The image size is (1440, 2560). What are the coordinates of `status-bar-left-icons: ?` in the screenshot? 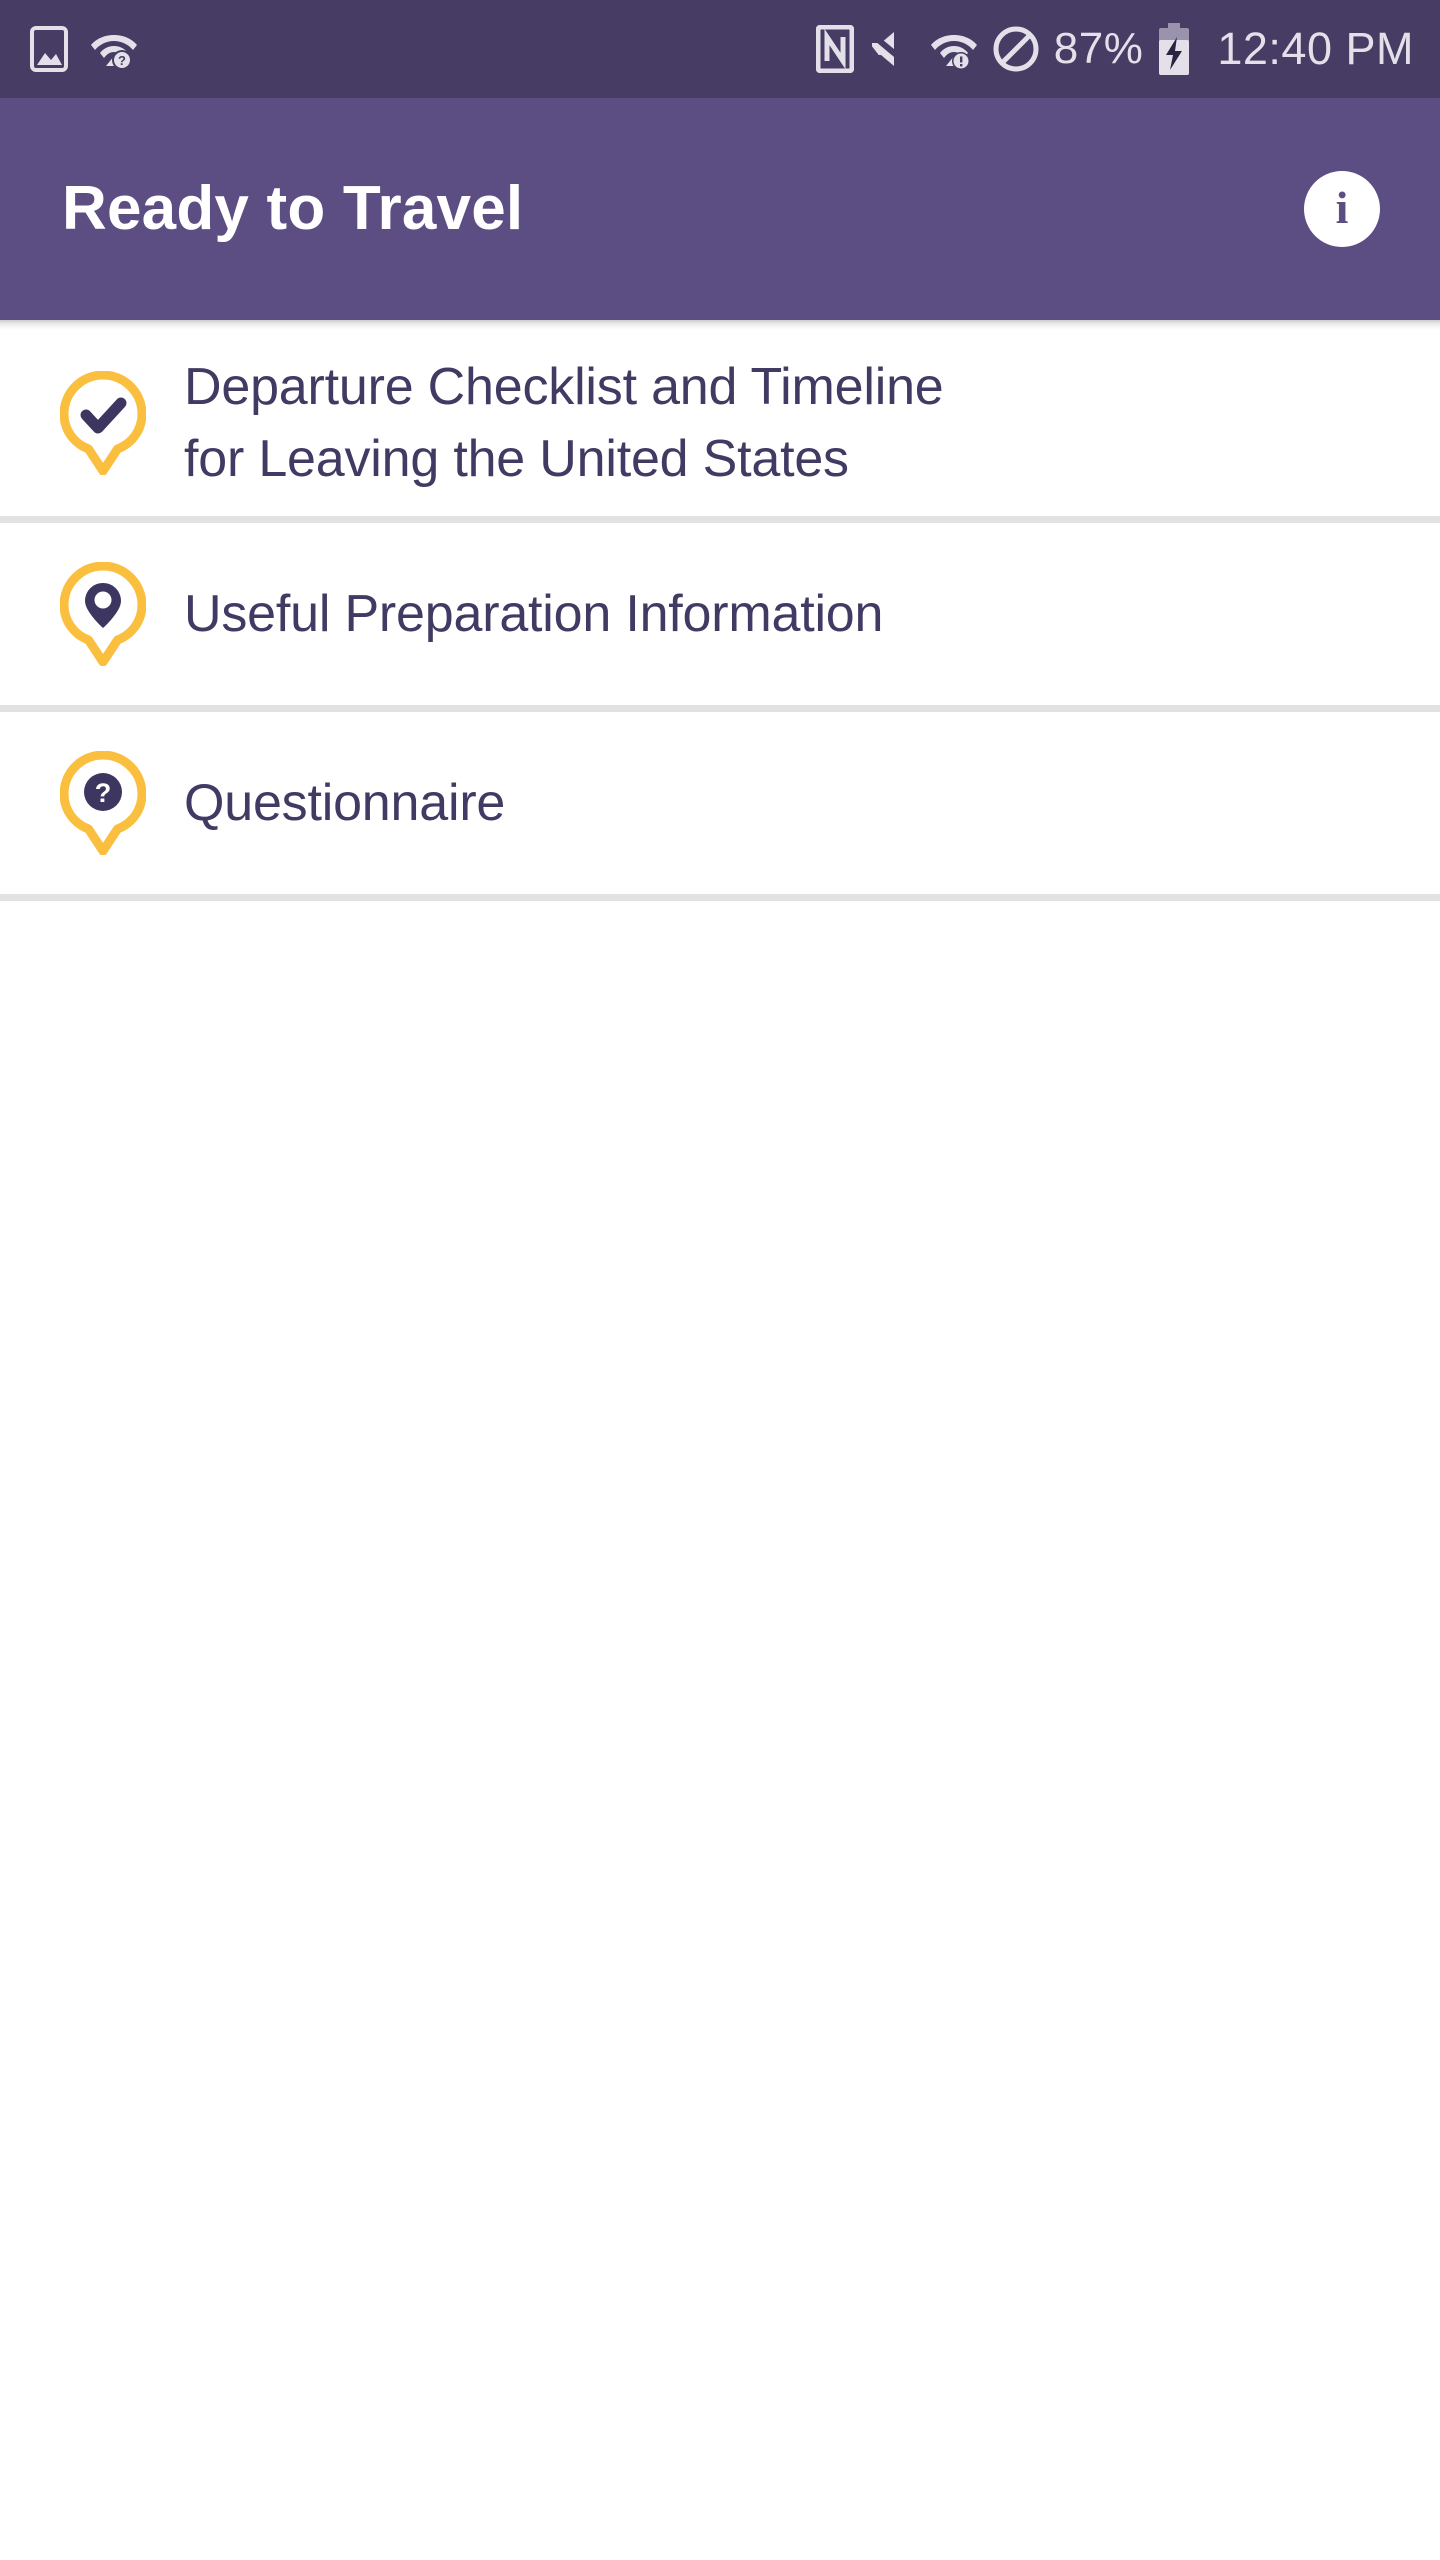 It's located at (84, 49).